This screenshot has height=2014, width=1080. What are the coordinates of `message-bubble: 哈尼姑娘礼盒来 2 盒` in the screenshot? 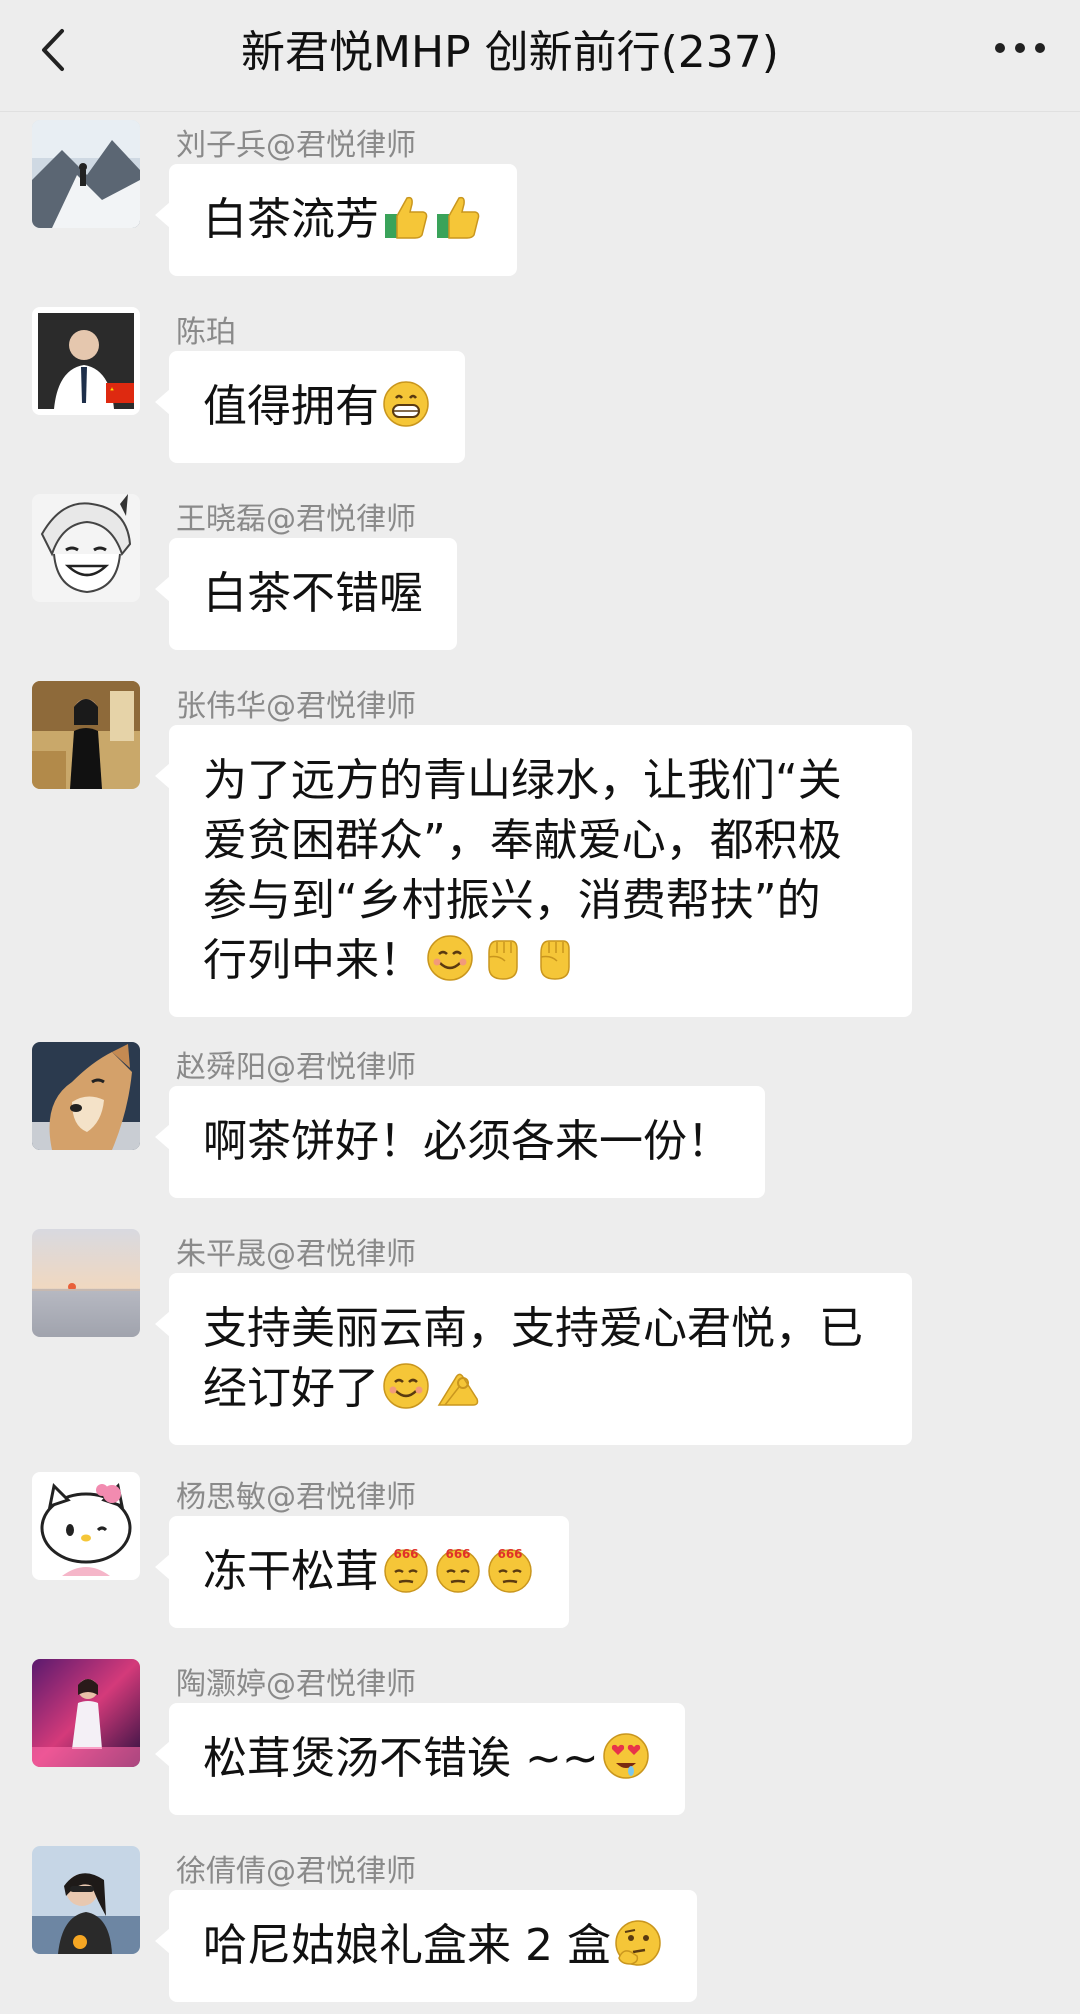 It's located at (426, 1946).